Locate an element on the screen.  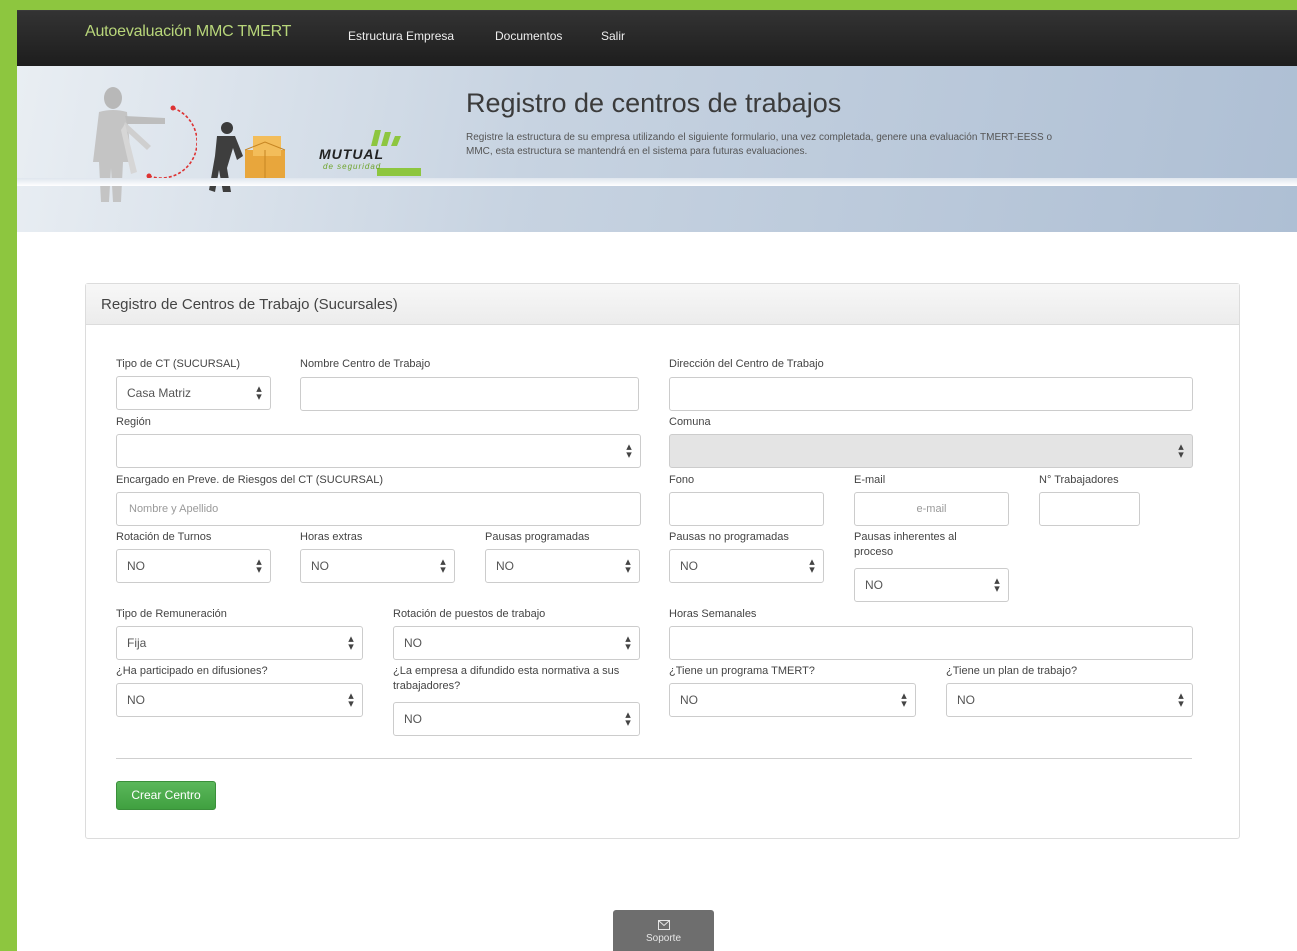
region-select: ▴ ▾ is located at coordinates (378, 451).